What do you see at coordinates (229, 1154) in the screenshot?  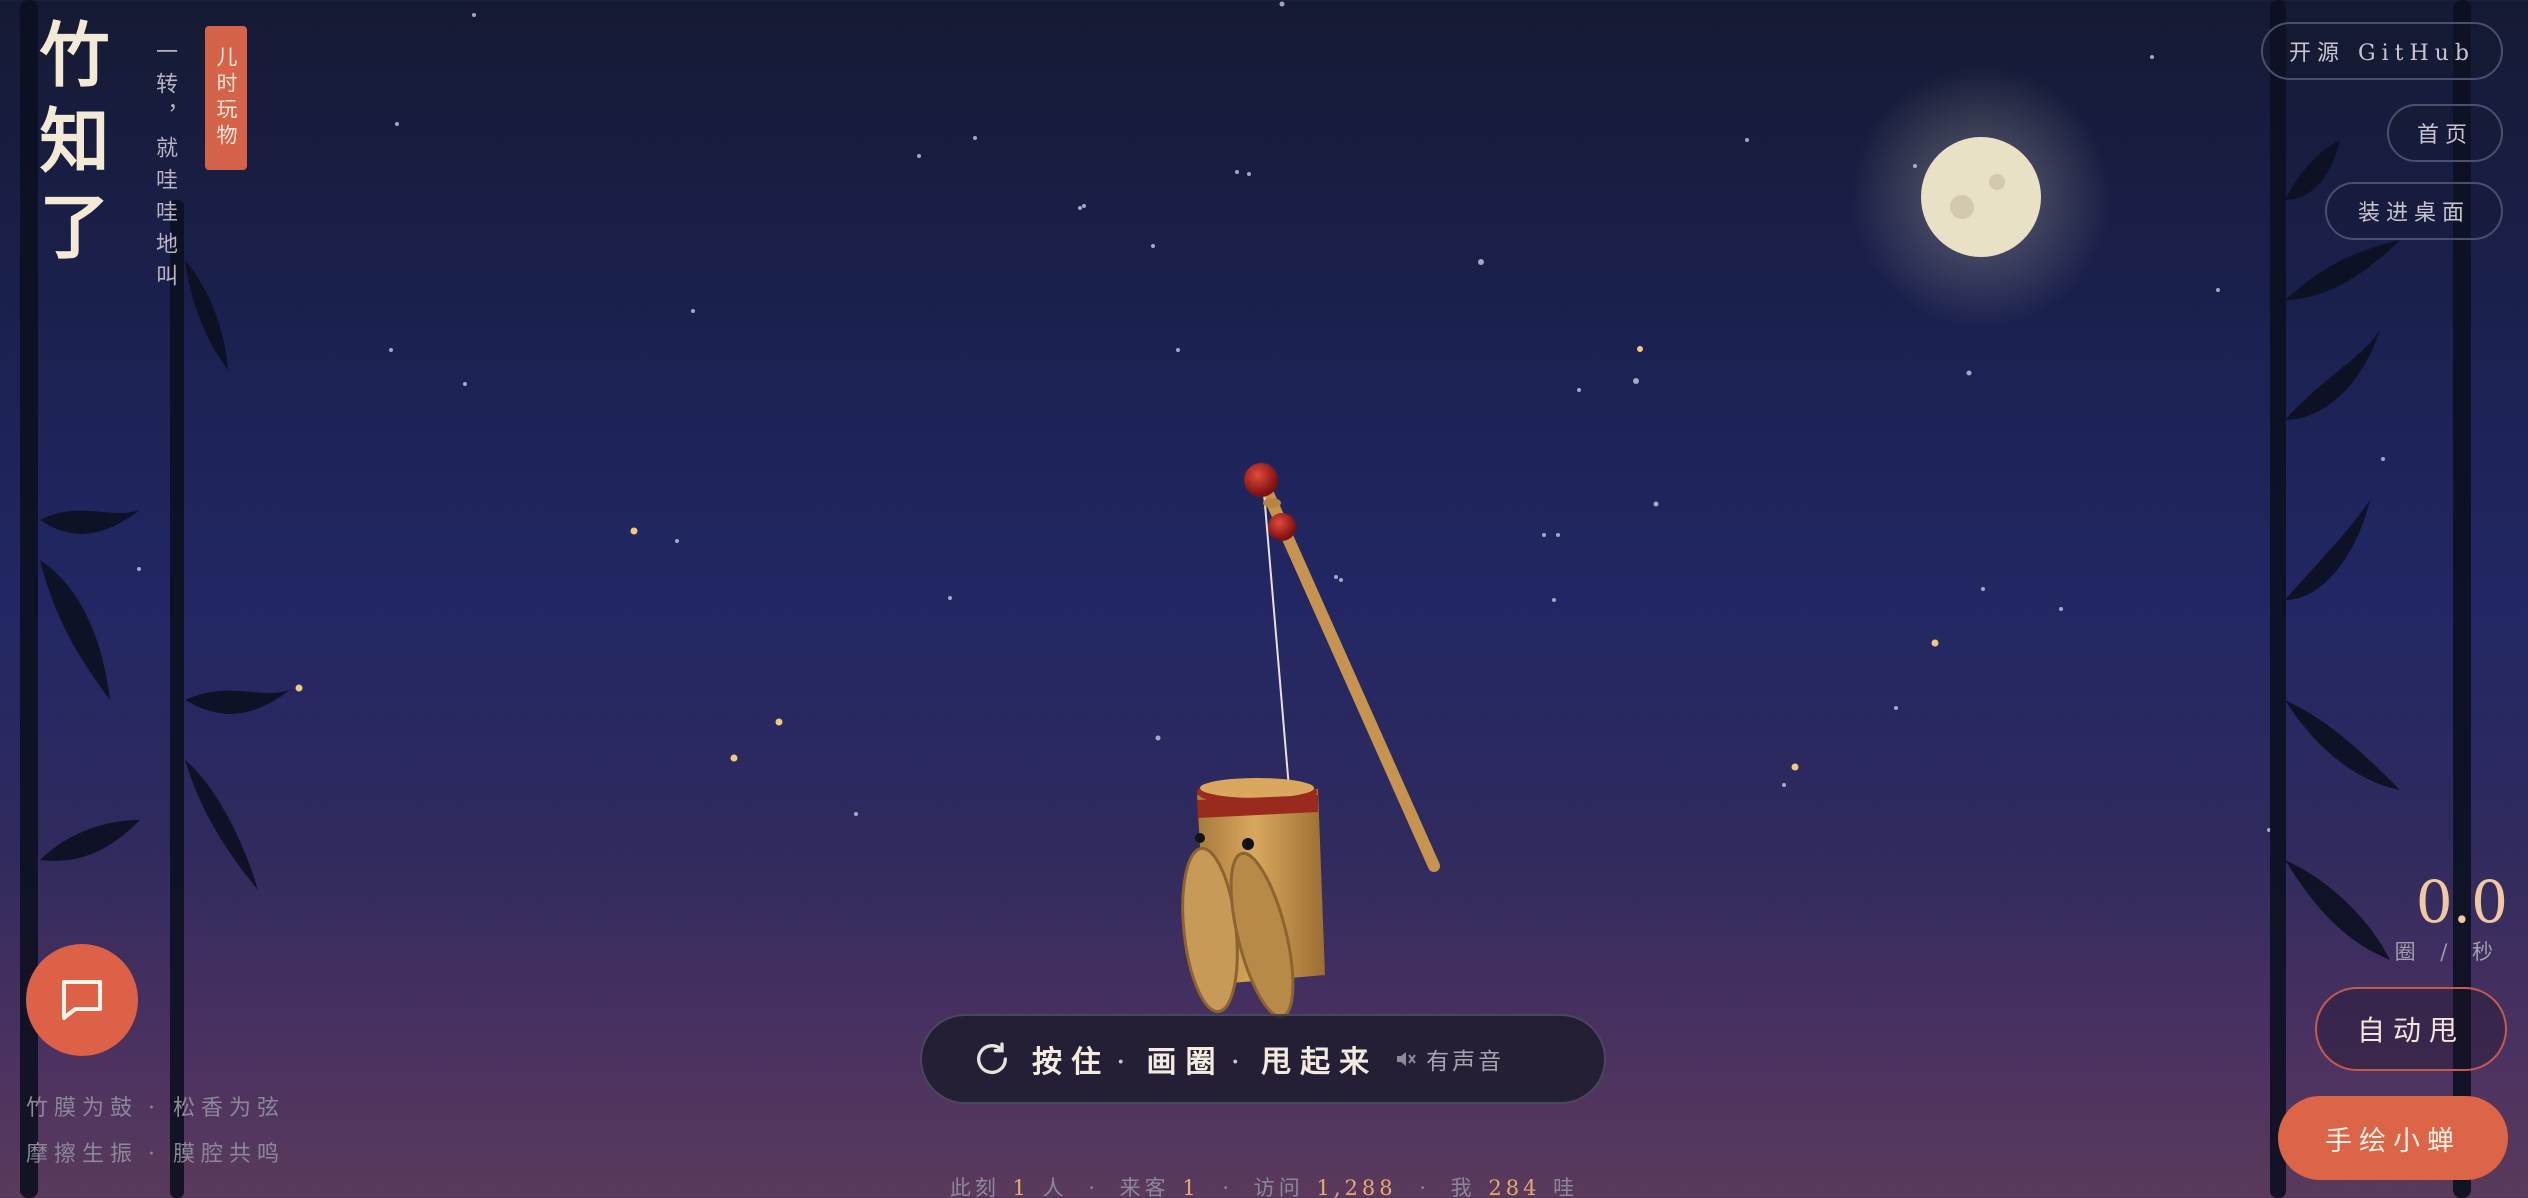 I see `caption-text: 膜腔共鸣` at bounding box center [229, 1154].